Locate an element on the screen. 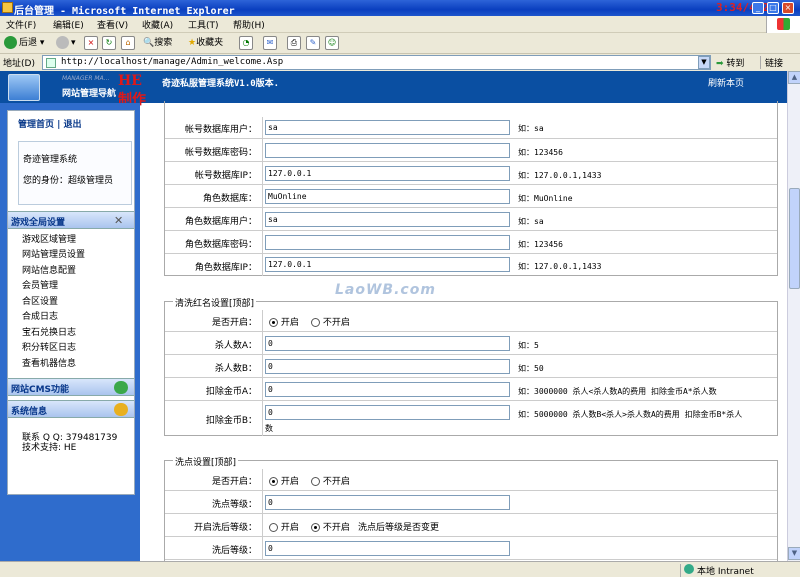 The width and height of the screenshot is (800, 577). stop-icon: × is located at coordinates (91, 43).